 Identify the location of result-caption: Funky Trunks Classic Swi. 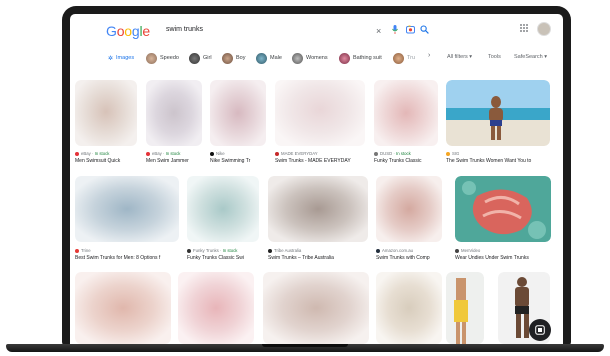
(223, 258).